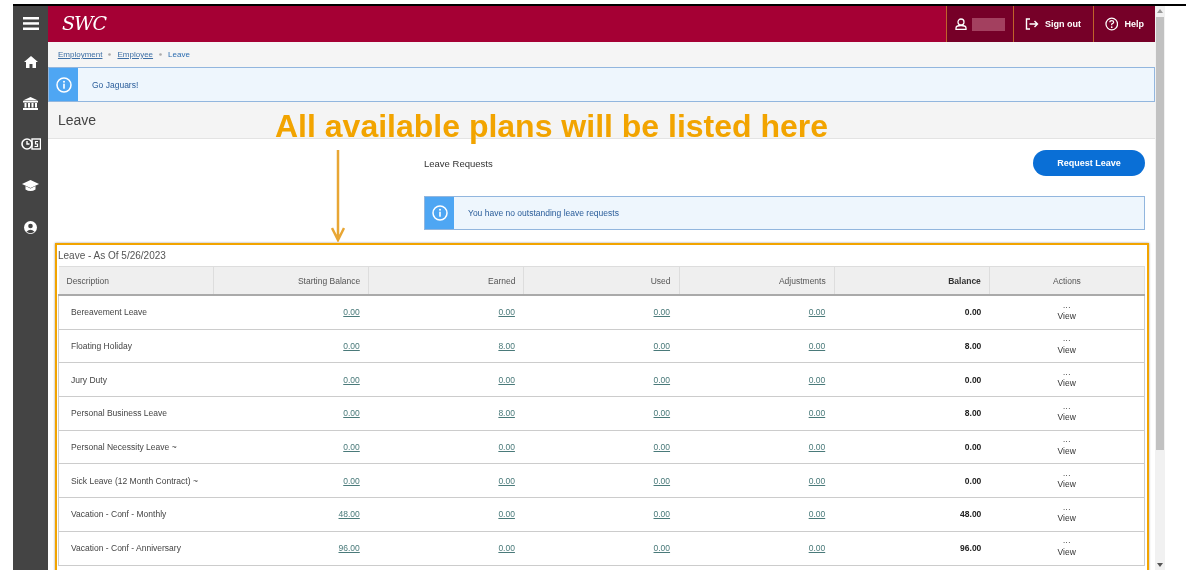 This screenshot has width=1186, height=570. What do you see at coordinates (912, 280) in the screenshot?
I see `column-header: Balance` at bounding box center [912, 280].